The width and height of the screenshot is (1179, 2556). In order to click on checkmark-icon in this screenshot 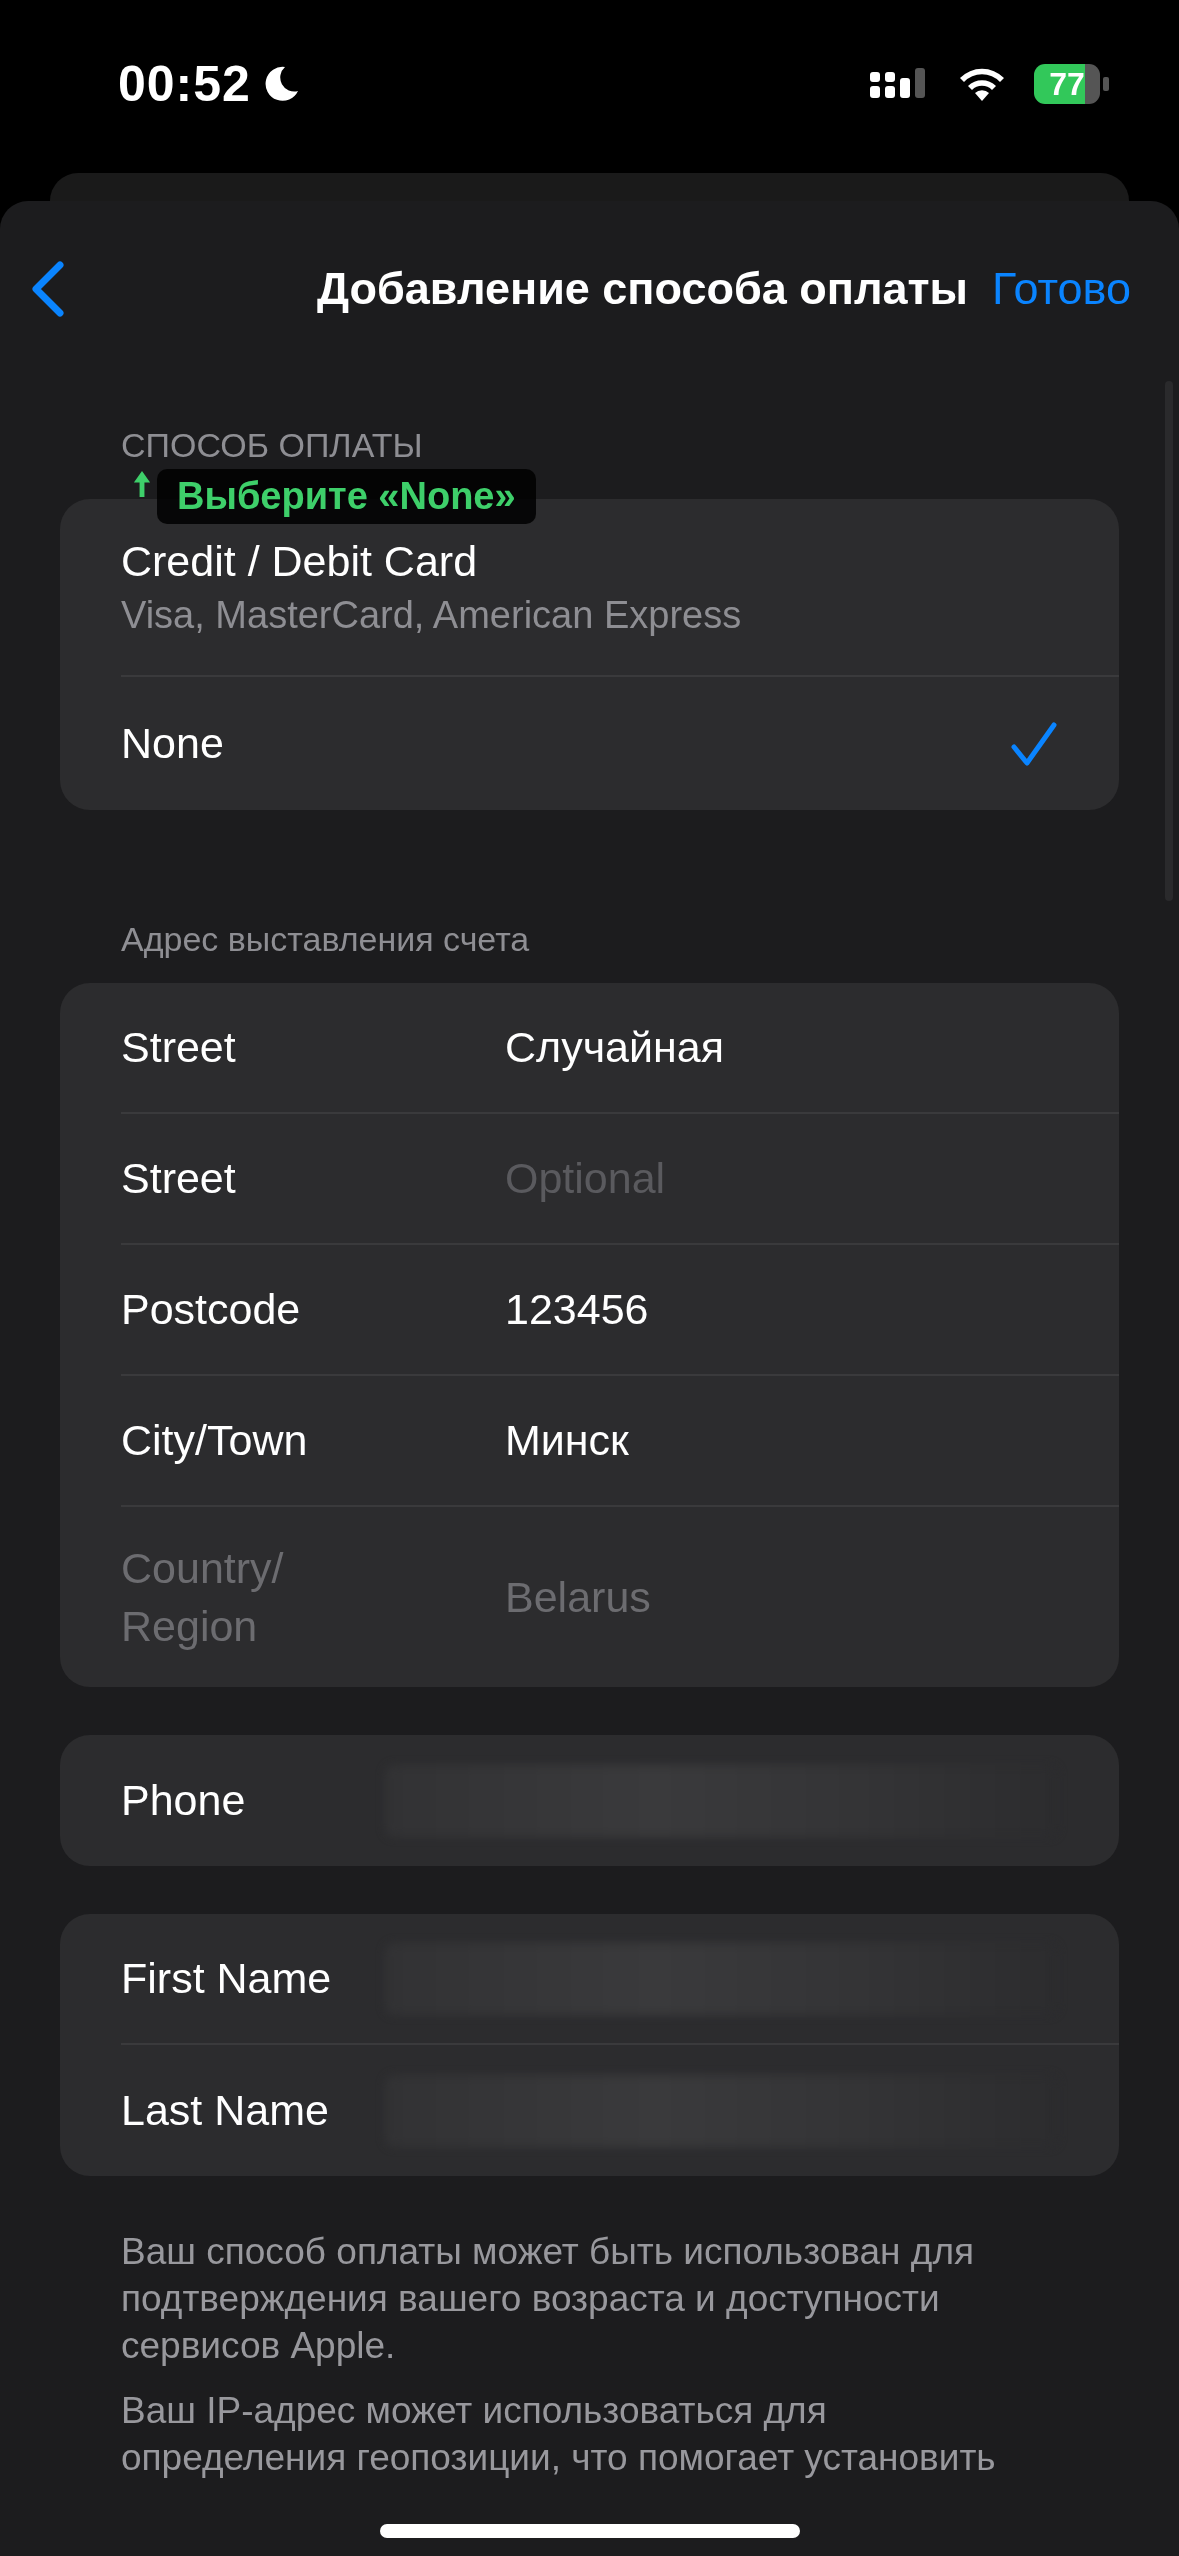, I will do `click(1034, 743)`.